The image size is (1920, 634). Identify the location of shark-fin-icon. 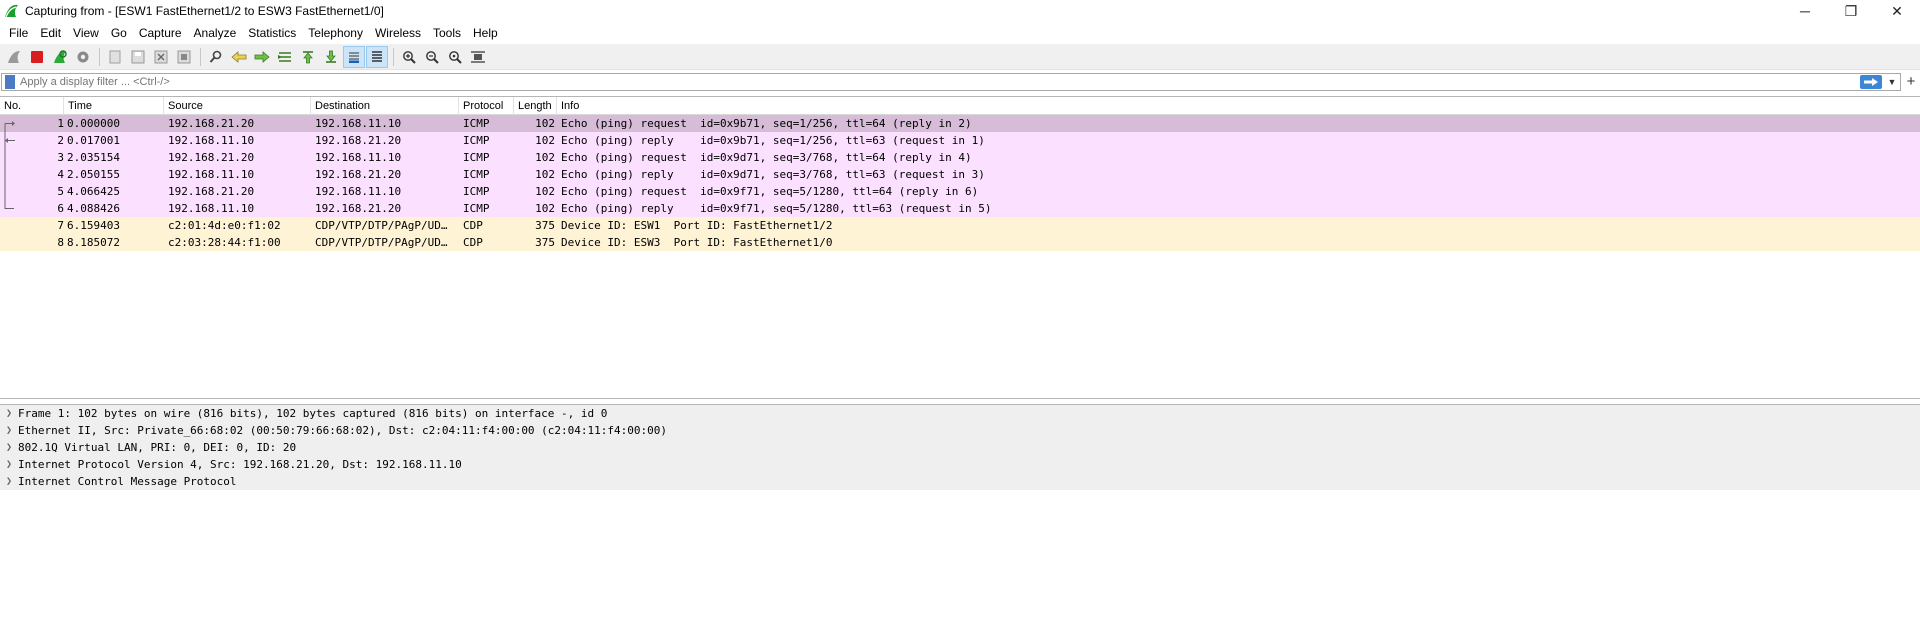
(14, 57).